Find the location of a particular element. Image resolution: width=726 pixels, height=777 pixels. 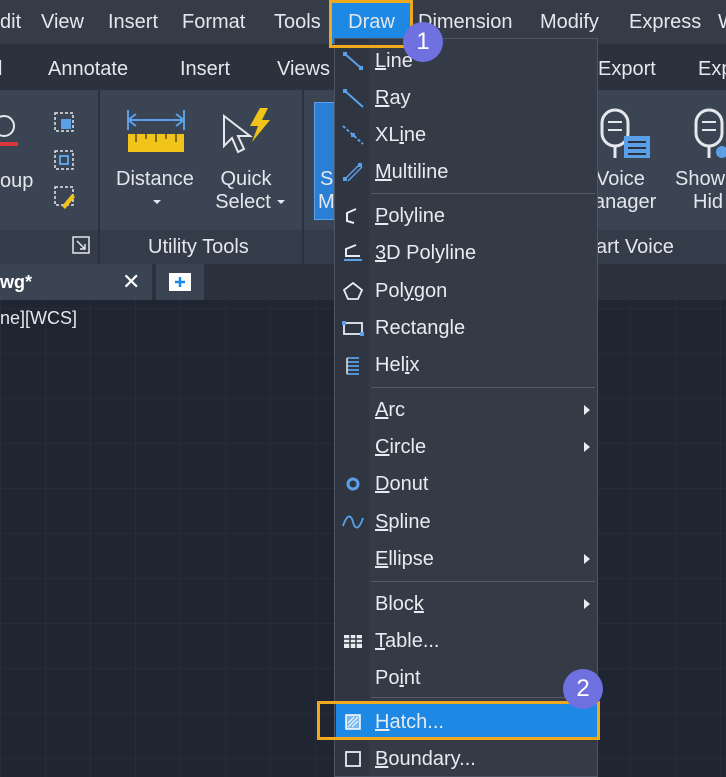

menu-item-donut: Donut is located at coordinates (466, 484).